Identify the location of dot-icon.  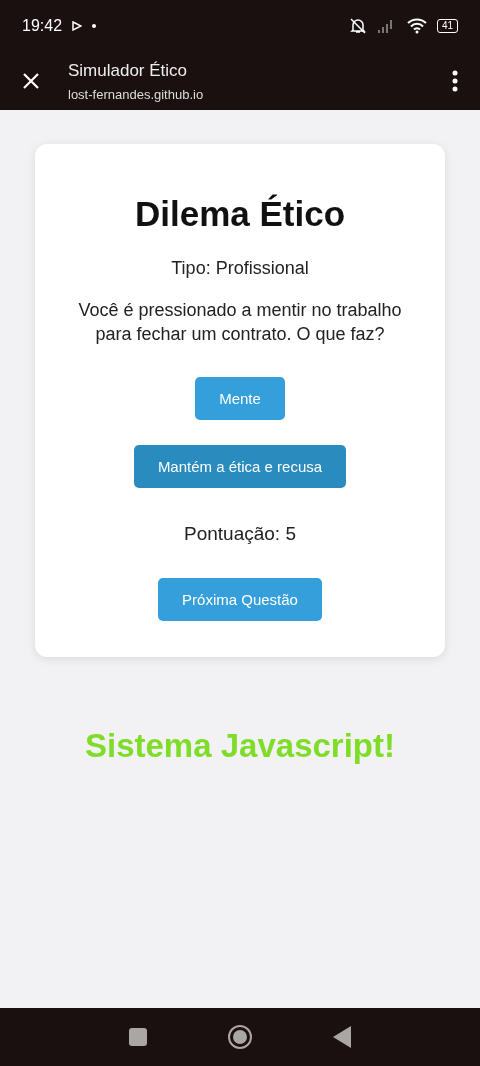
(94, 26).